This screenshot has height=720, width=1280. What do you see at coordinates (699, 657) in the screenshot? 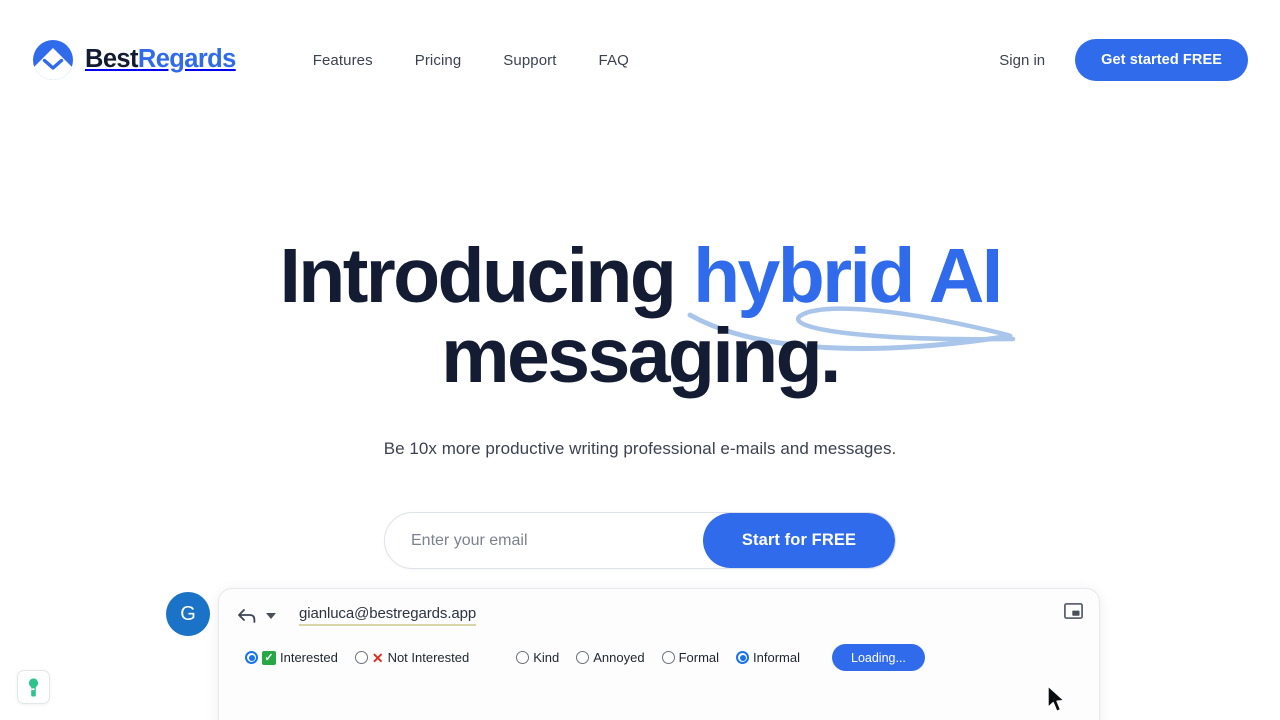
I see `option-formal-label: Formal` at bounding box center [699, 657].